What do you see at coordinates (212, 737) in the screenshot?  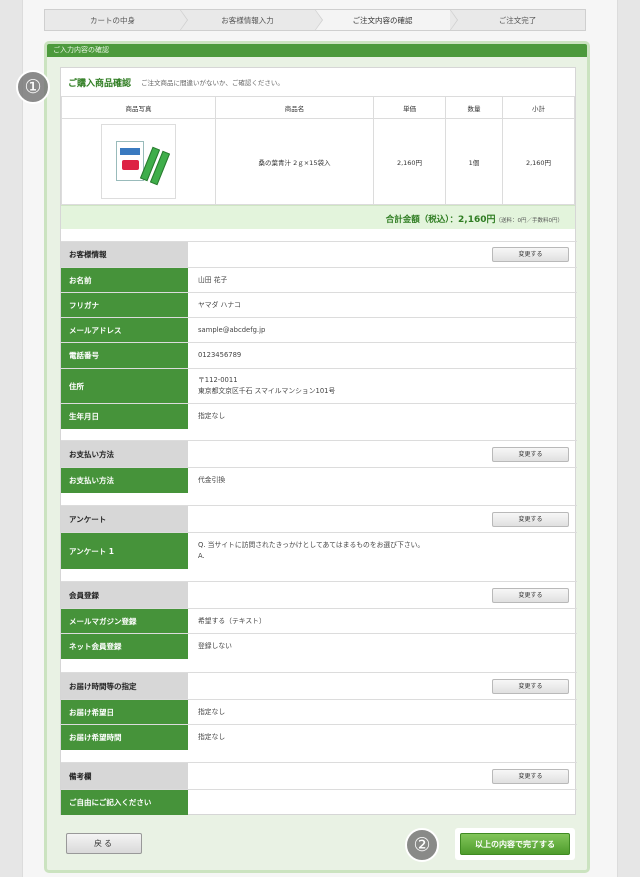 I see `delivery-time-value: 指定なし` at bounding box center [212, 737].